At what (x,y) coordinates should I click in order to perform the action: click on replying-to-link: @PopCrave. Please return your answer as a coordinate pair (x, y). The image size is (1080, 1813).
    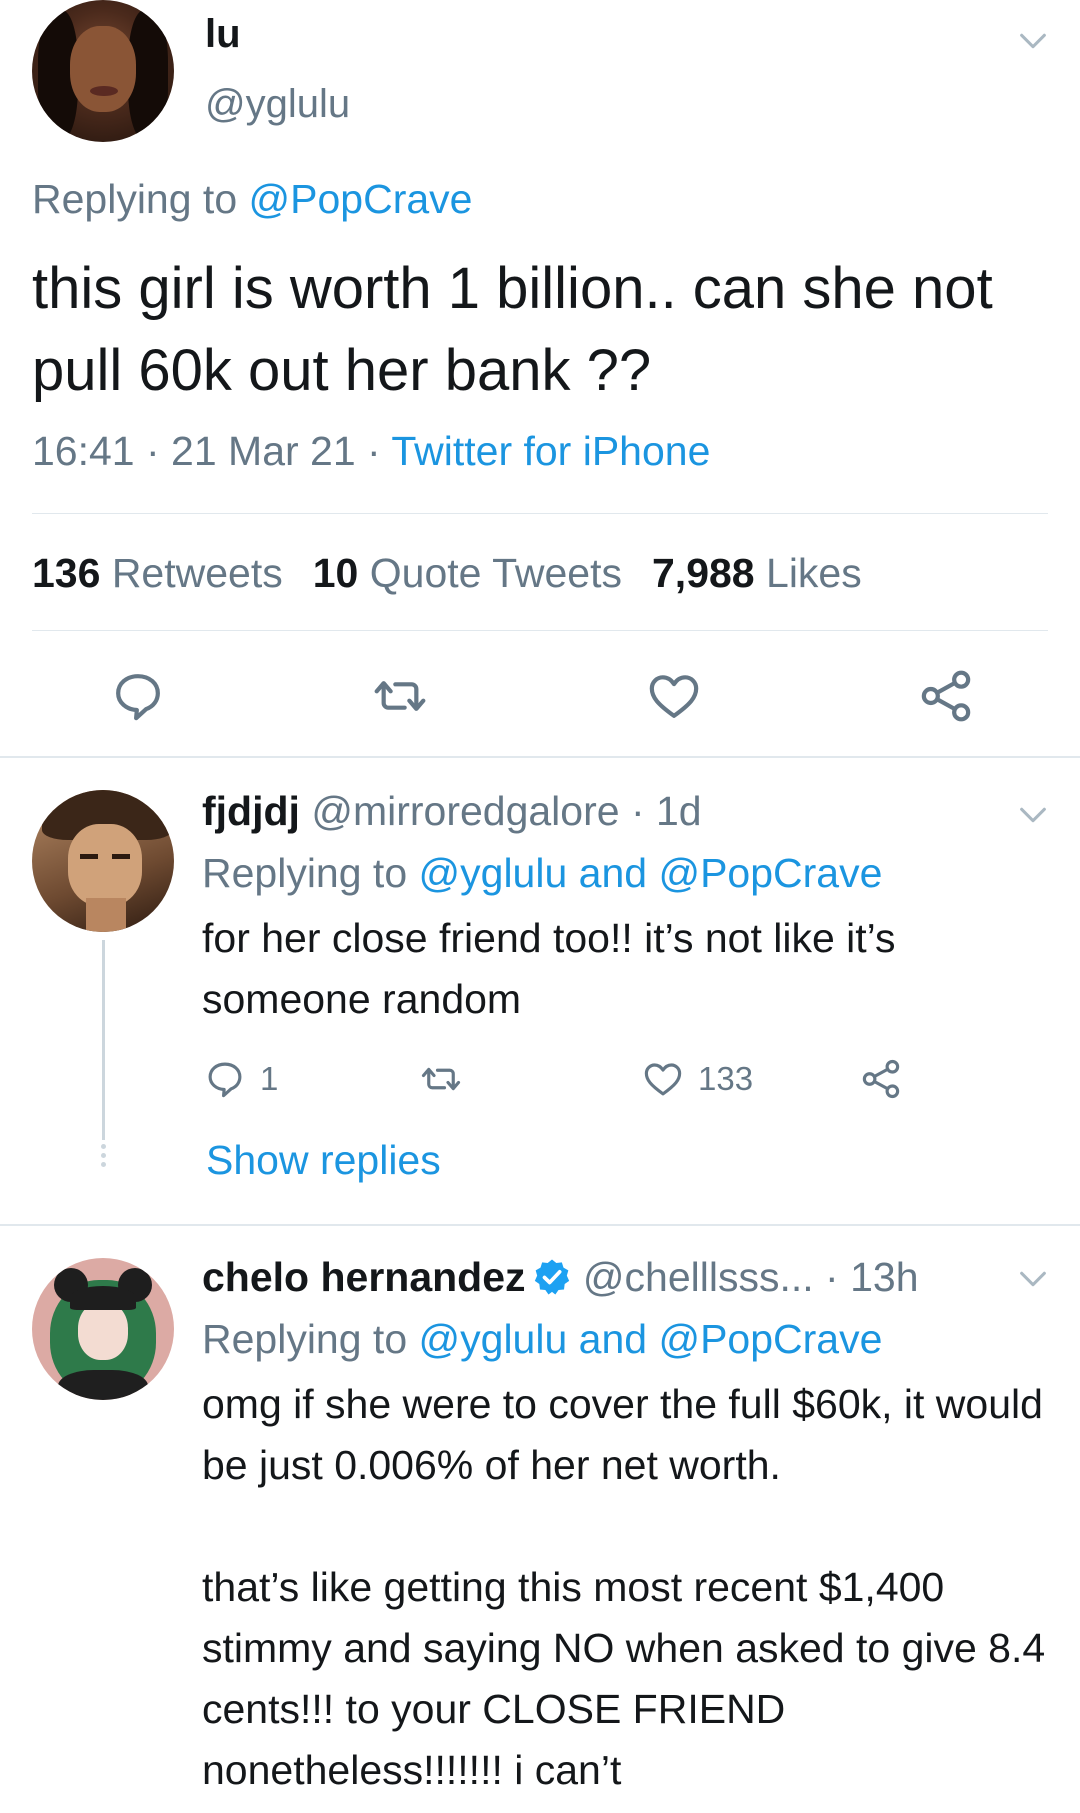
    Looking at the image, I should click on (361, 199).